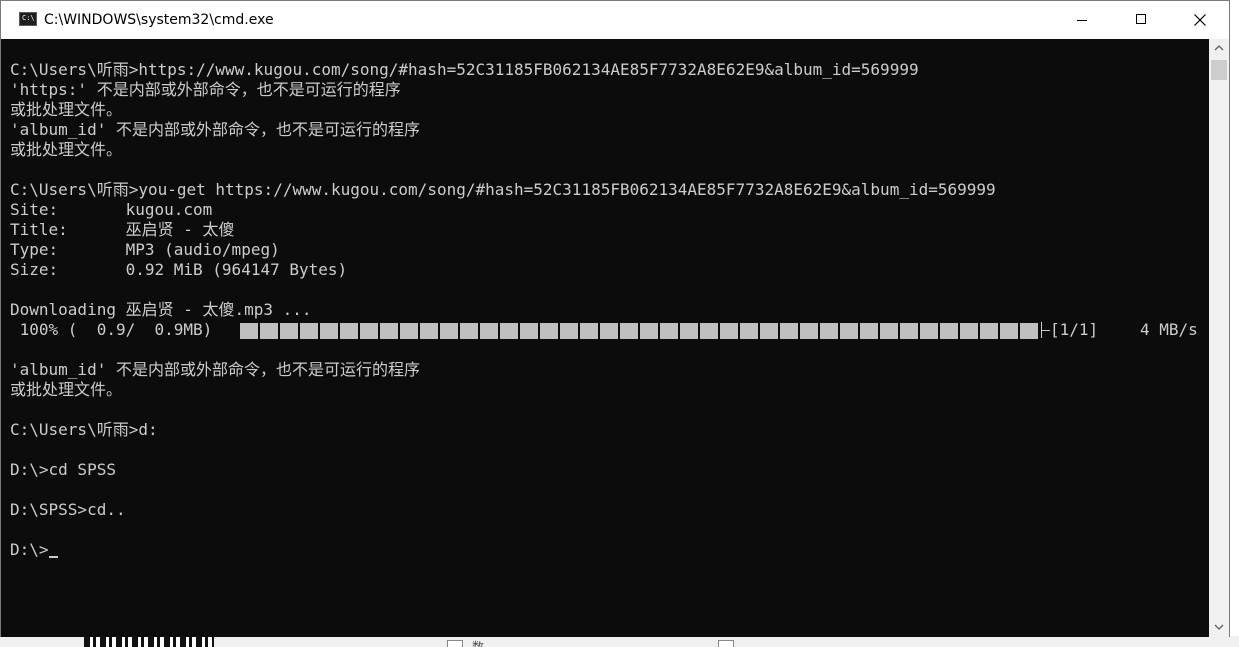  What do you see at coordinates (111, 209) in the screenshot?
I see `console-line: Site: kugou.com` at bounding box center [111, 209].